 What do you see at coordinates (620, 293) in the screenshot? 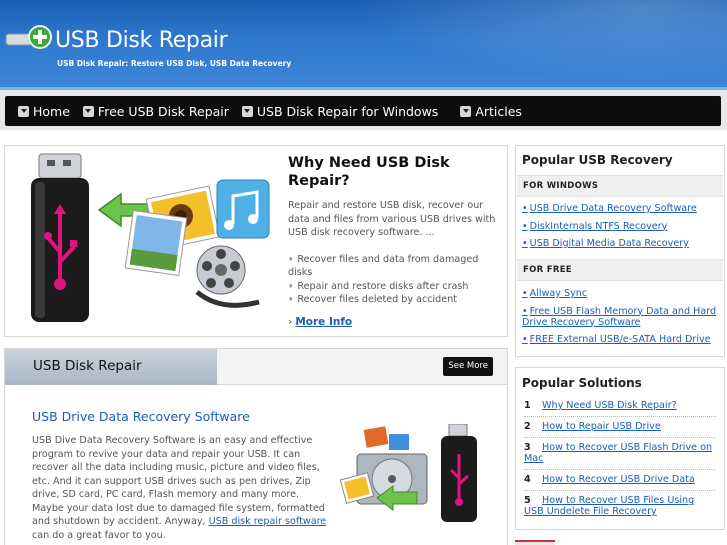
I see `sidebar-link: • Allway Sync` at bounding box center [620, 293].